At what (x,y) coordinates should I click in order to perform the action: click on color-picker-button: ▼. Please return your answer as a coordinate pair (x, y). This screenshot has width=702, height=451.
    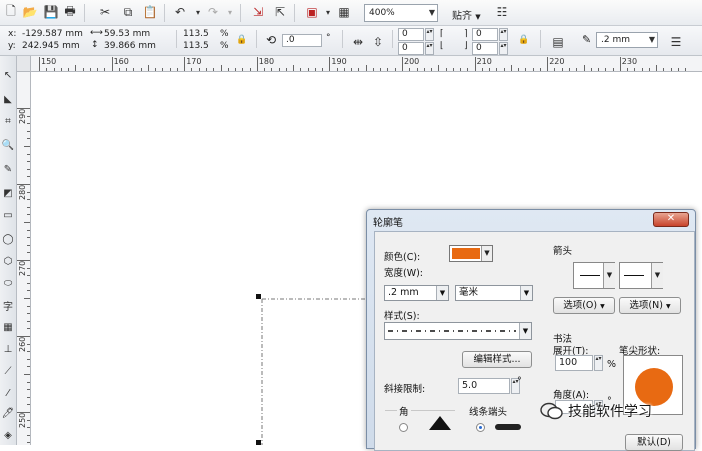
    Looking at the image, I should click on (471, 253).